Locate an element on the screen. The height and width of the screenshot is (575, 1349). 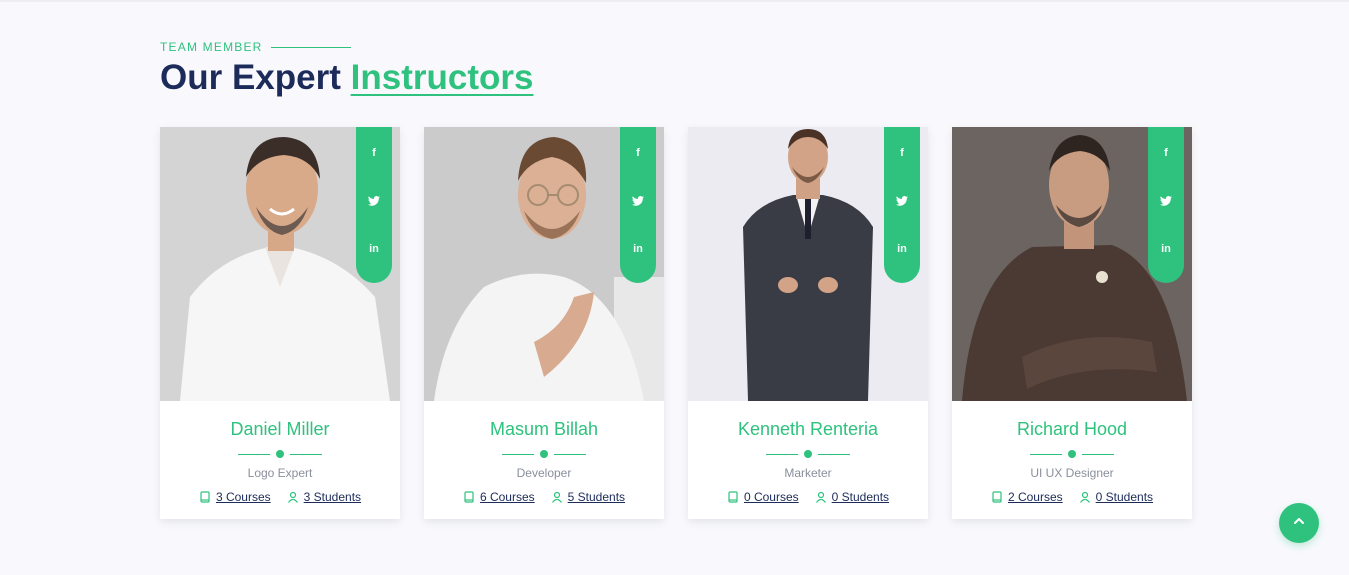
instructor-meta: 6 Courses 5 Students is located at coordinates (544, 497).